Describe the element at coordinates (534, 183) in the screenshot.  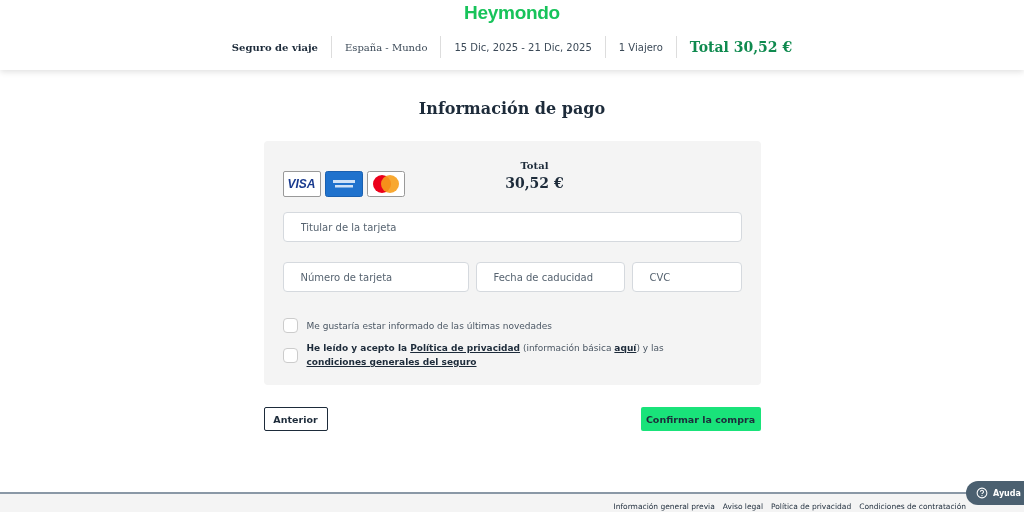
I see `total-amount: 30,52 €` at that location.